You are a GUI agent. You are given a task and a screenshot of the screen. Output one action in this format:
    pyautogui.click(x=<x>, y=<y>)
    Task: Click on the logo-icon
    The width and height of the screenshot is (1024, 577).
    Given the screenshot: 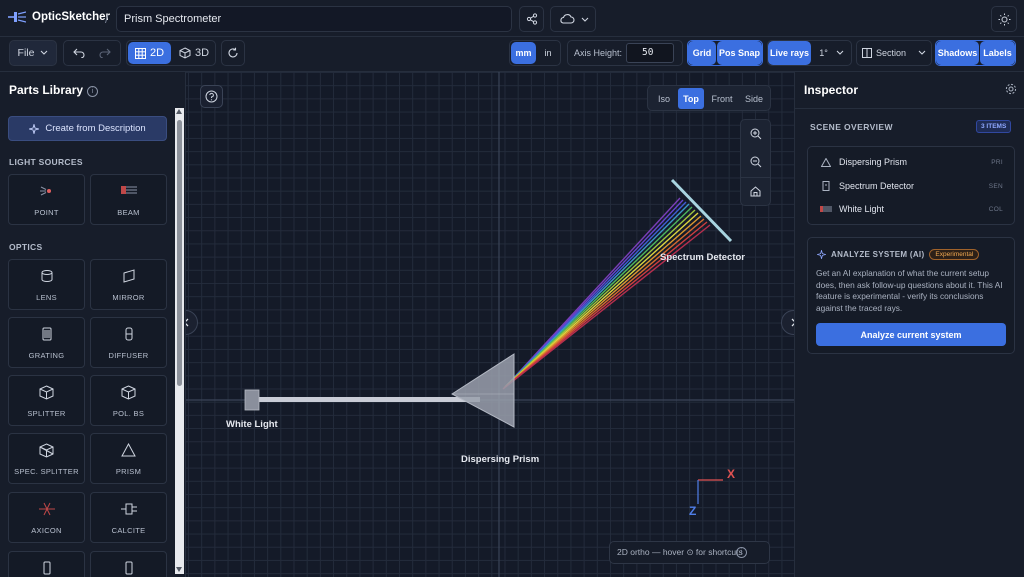 What is the action you would take?
    pyautogui.click(x=17, y=17)
    